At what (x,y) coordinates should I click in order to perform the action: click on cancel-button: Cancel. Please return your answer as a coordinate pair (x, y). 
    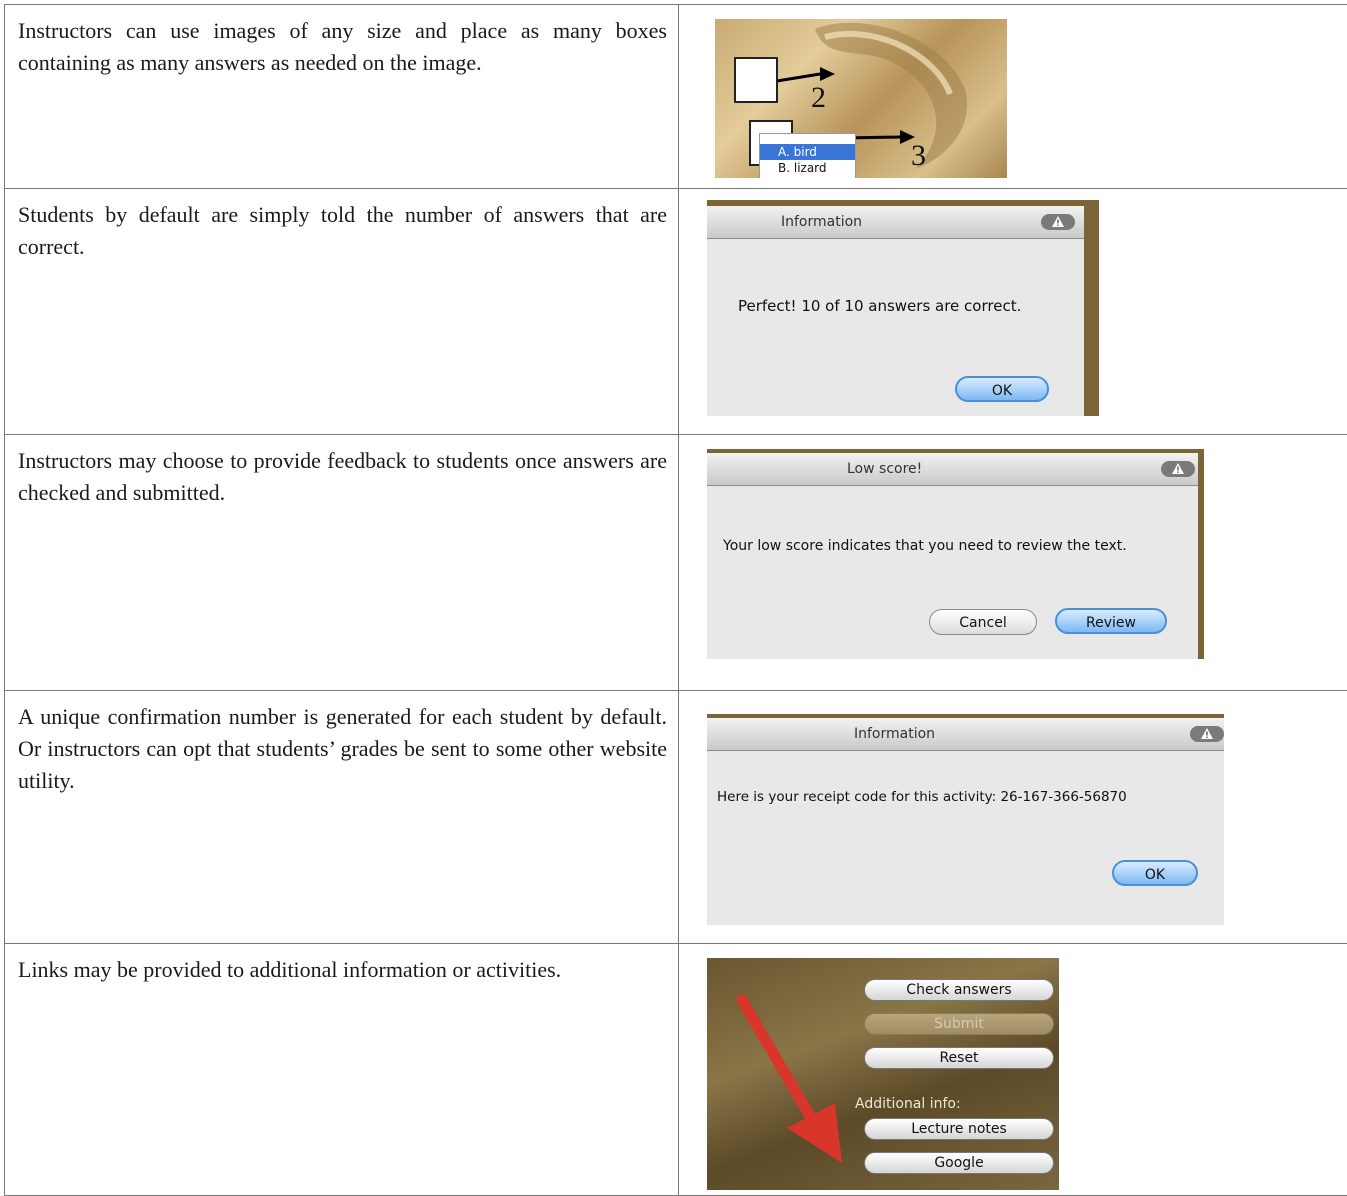
    Looking at the image, I should click on (983, 622).